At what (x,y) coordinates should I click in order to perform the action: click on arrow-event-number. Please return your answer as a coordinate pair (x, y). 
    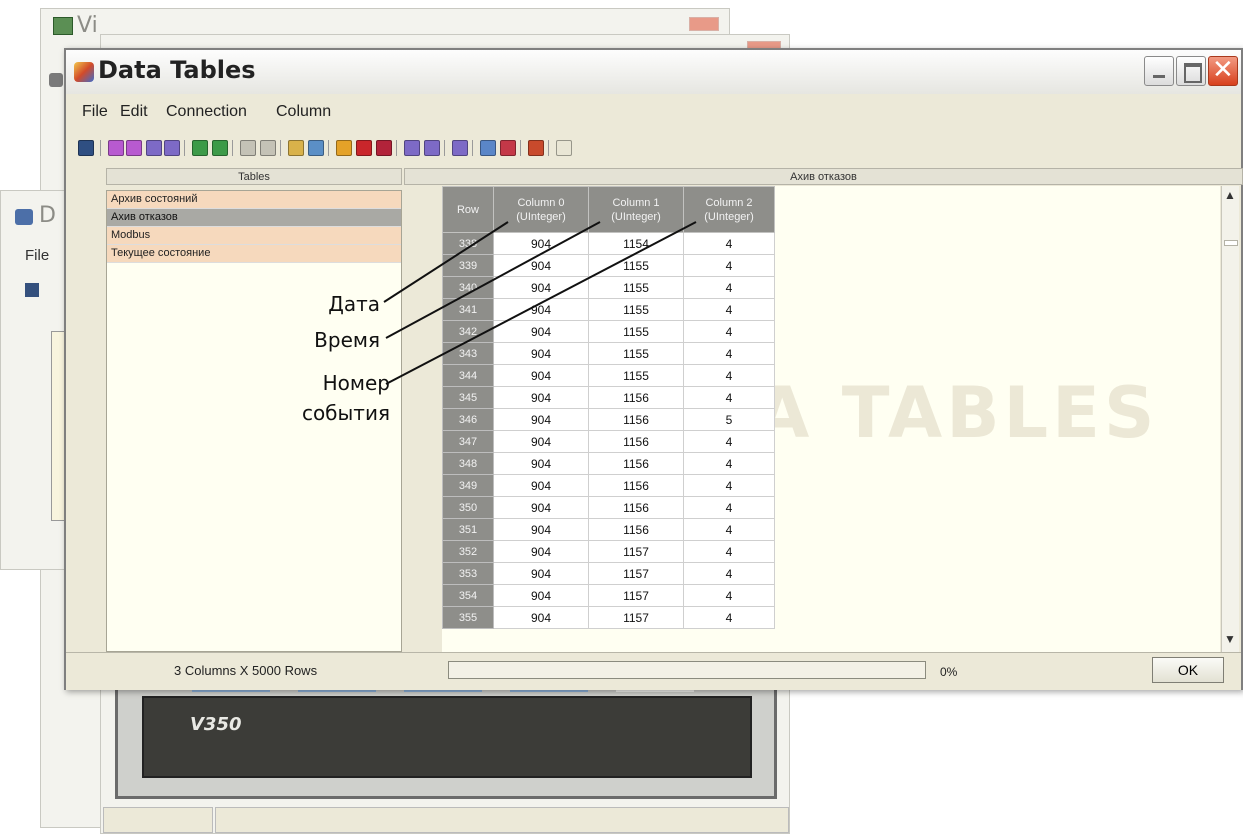
    Looking at the image, I should click on (541, 303).